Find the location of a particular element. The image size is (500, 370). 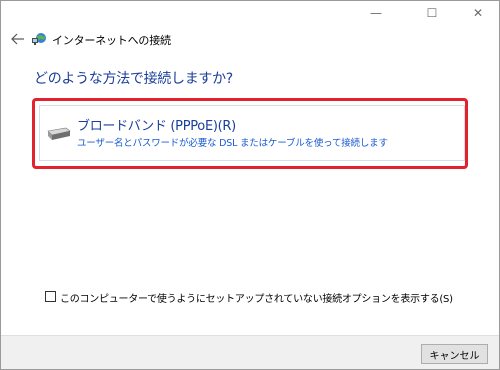

maximize-icon: ☐ is located at coordinates (432, 13).